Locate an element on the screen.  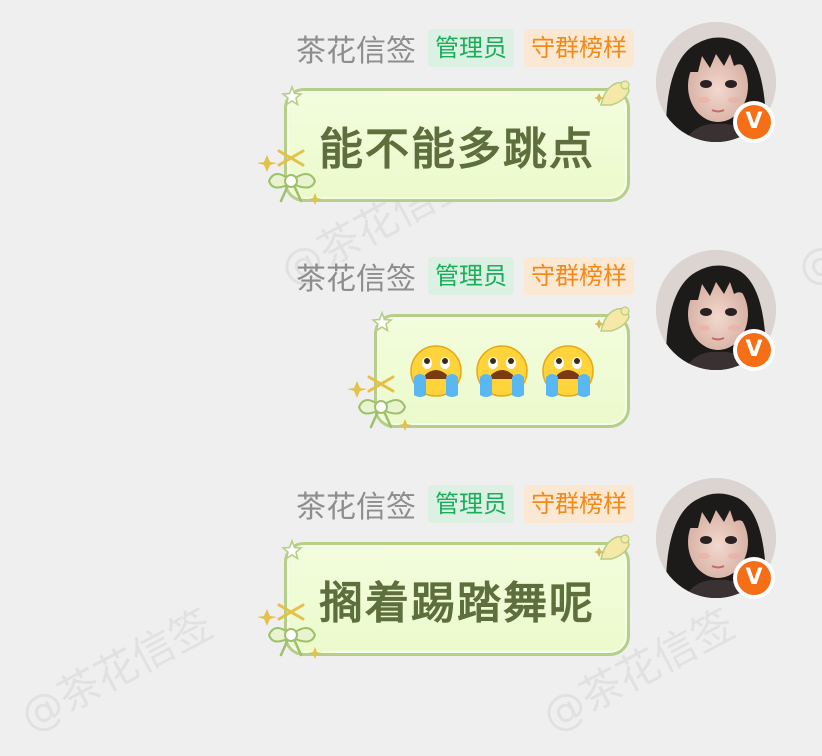
message-text: 能不能多跳点 is located at coordinates (457, 149).